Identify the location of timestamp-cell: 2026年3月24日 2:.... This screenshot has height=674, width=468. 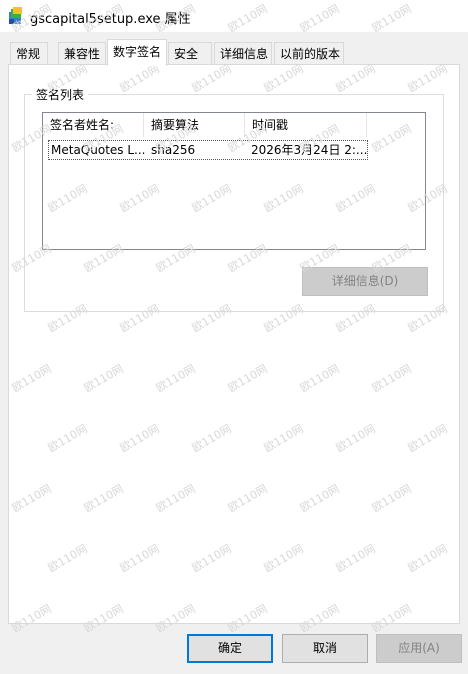
(309, 150).